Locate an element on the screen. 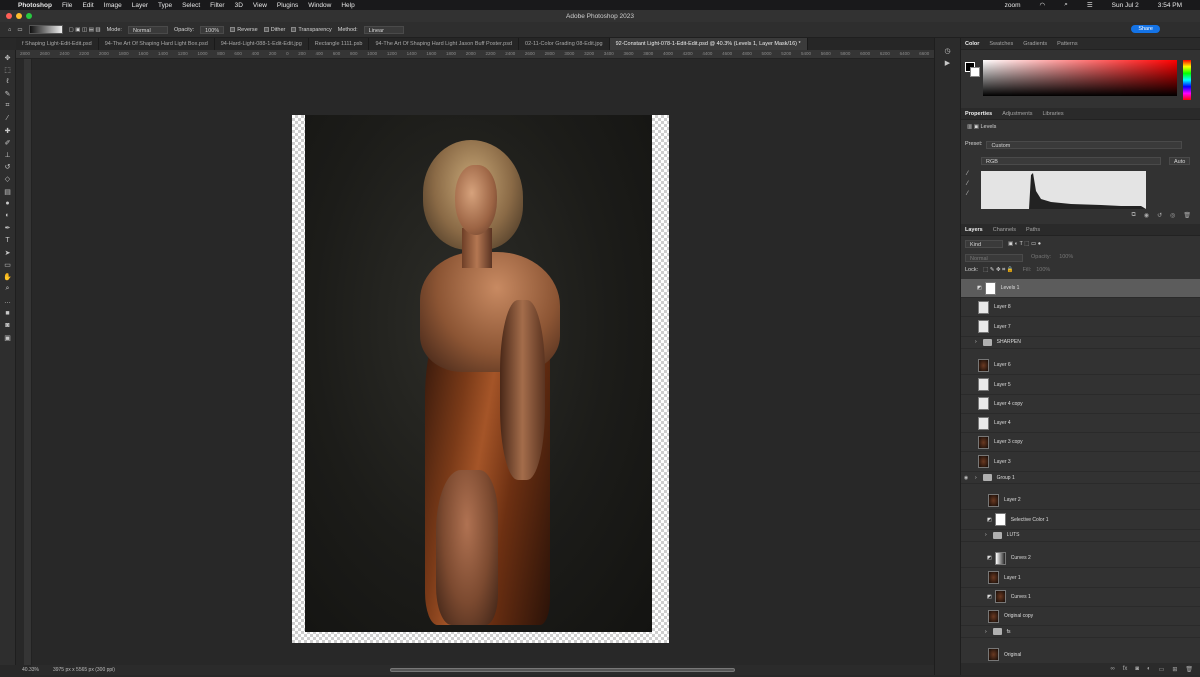 The image size is (1200, 677). reset-icon: ↺ is located at coordinates (1159, 215).